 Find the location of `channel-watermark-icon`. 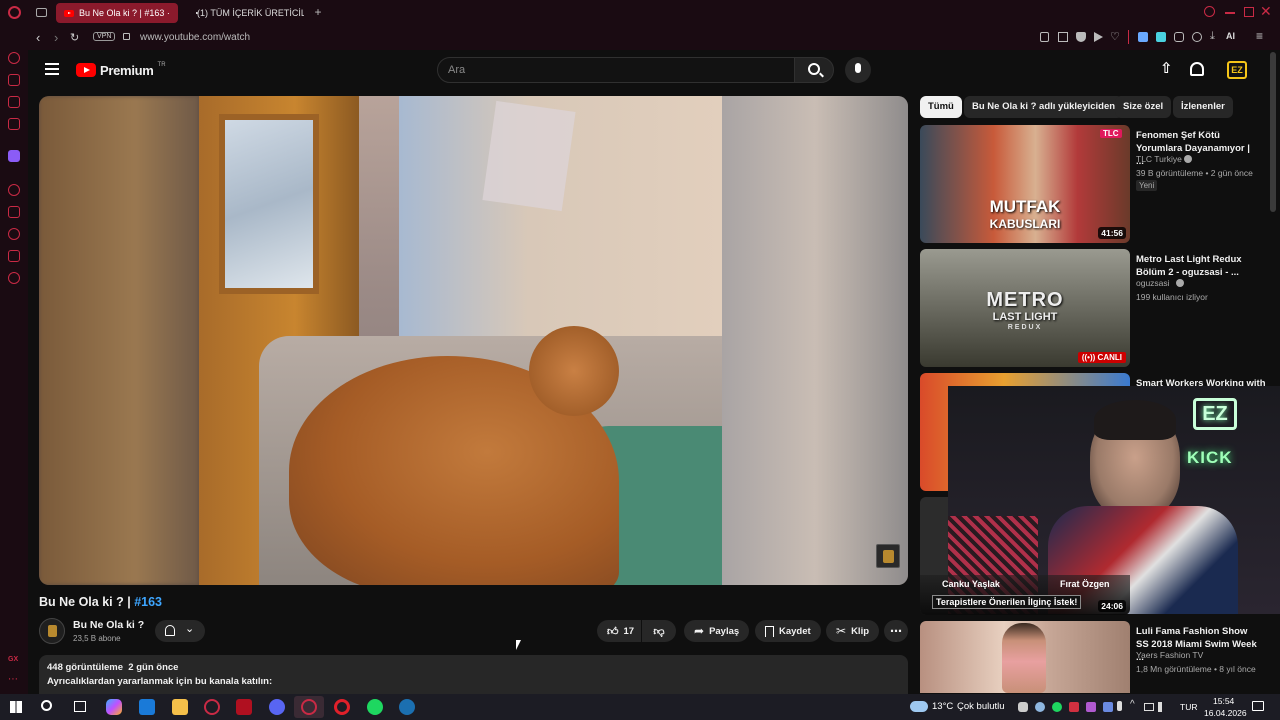

channel-watermark-icon is located at coordinates (888, 556).